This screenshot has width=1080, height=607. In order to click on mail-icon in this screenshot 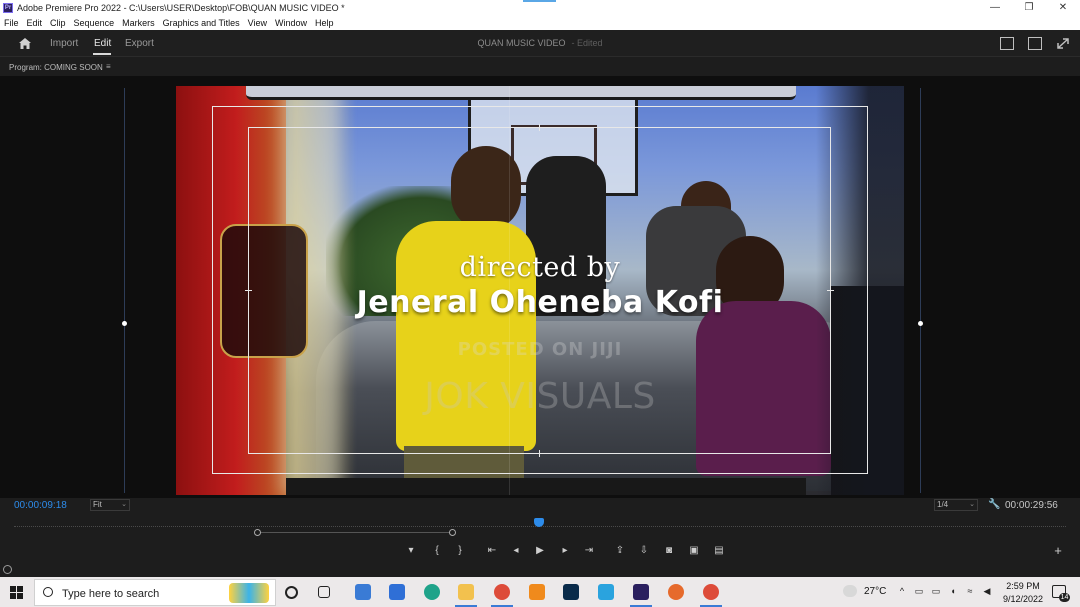, I will do `click(397, 592)`.